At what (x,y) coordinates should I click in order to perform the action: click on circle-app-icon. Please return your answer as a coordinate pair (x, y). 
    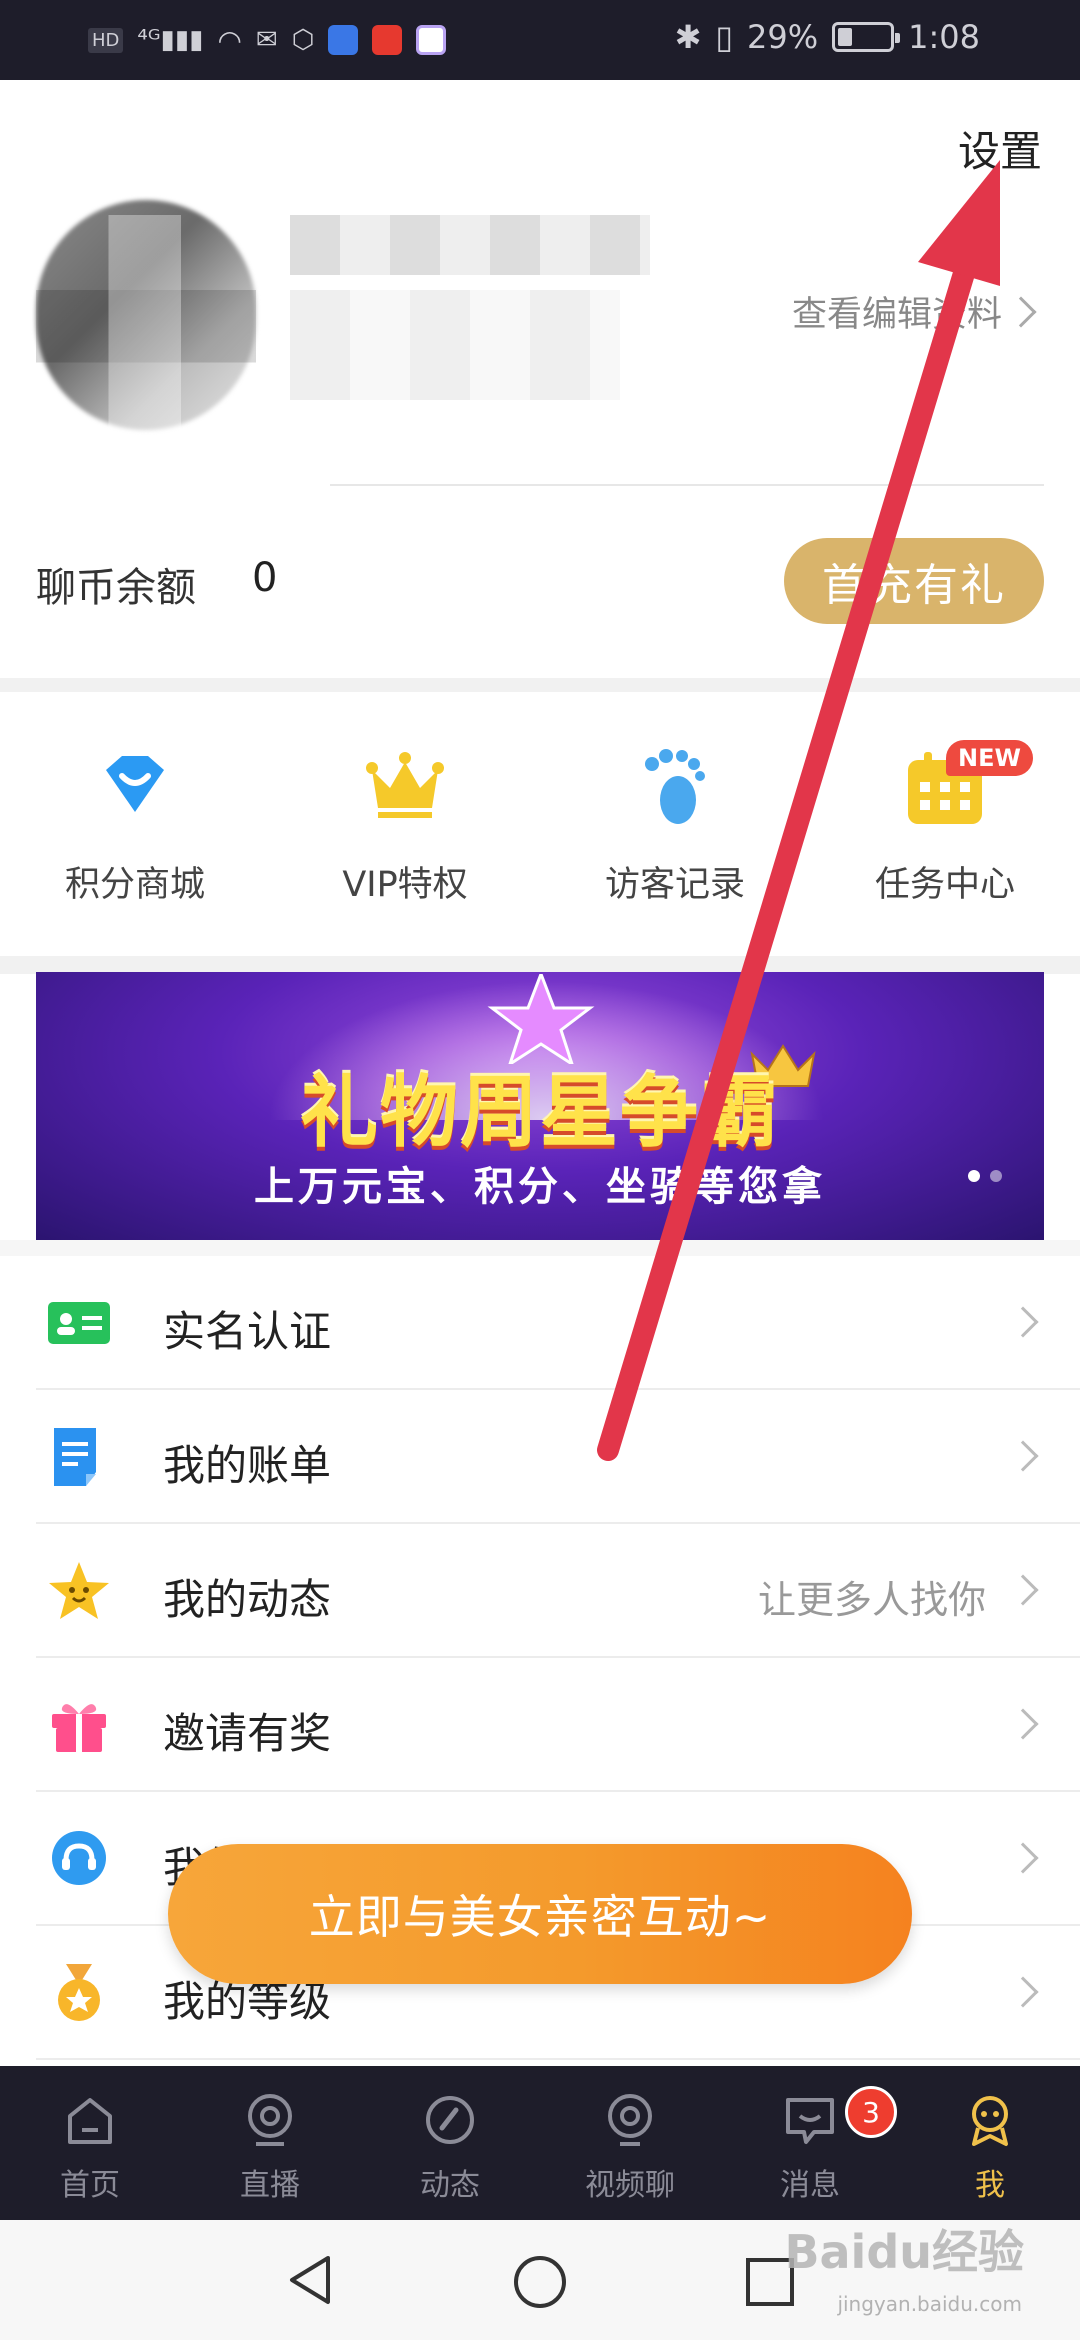
    Looking at the image, I should click on (431, 40).